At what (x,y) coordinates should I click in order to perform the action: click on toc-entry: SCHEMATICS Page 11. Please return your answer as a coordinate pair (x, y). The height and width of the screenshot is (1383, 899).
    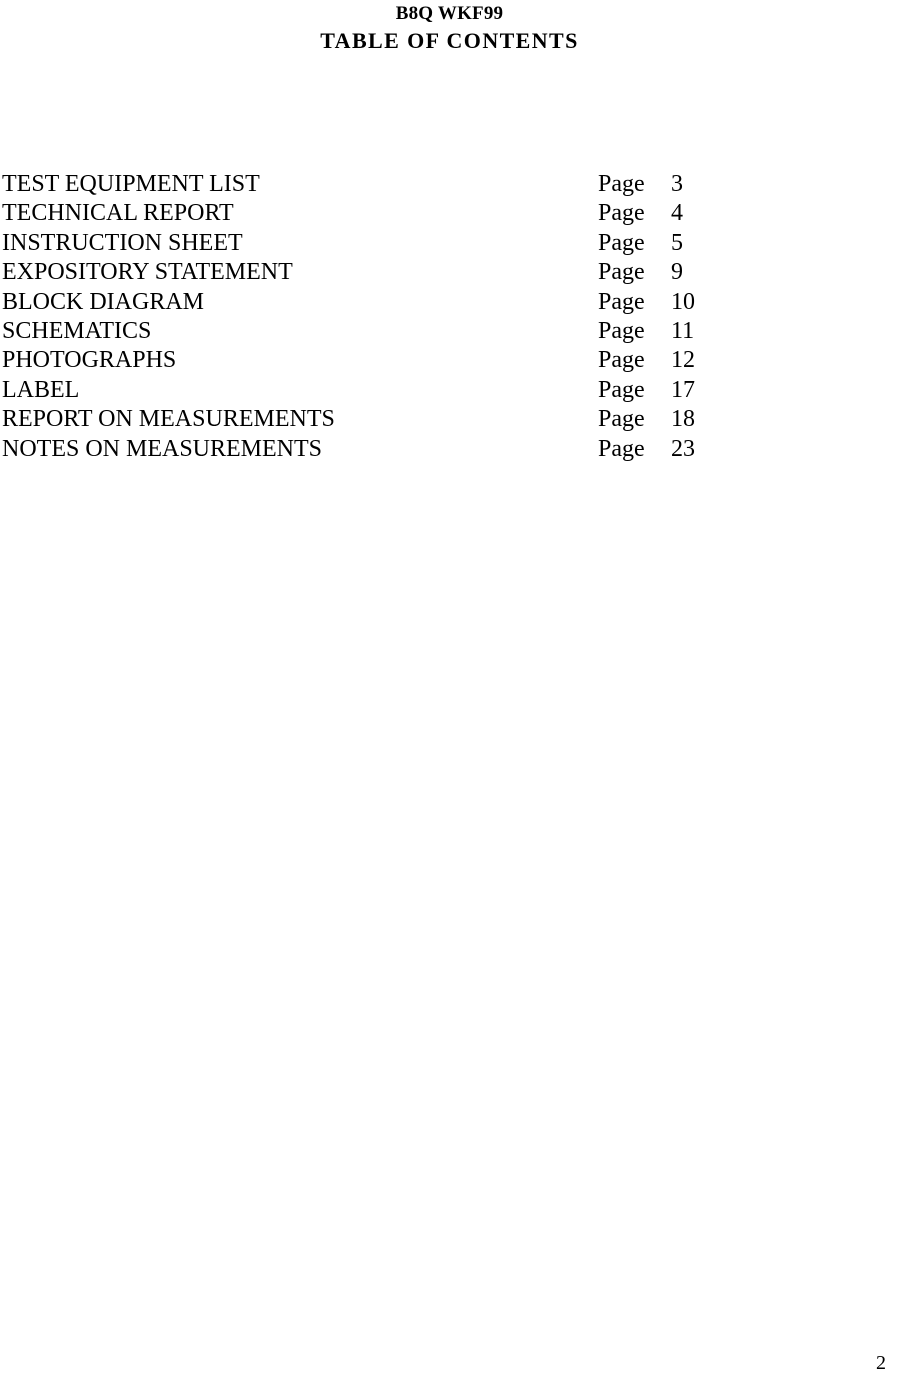
    Looking at the image, I should click on (447, 331).